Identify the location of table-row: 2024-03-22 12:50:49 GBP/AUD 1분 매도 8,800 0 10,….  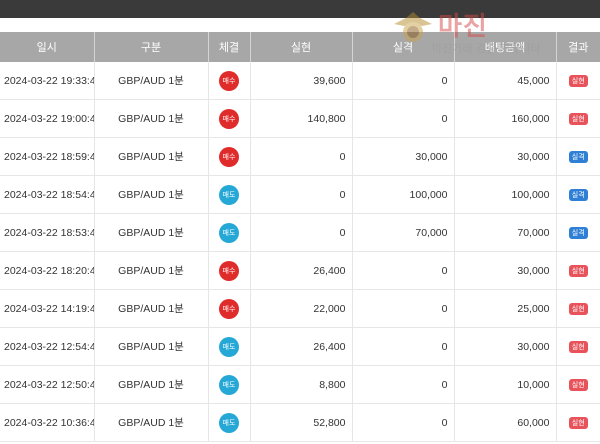
(300, 384).